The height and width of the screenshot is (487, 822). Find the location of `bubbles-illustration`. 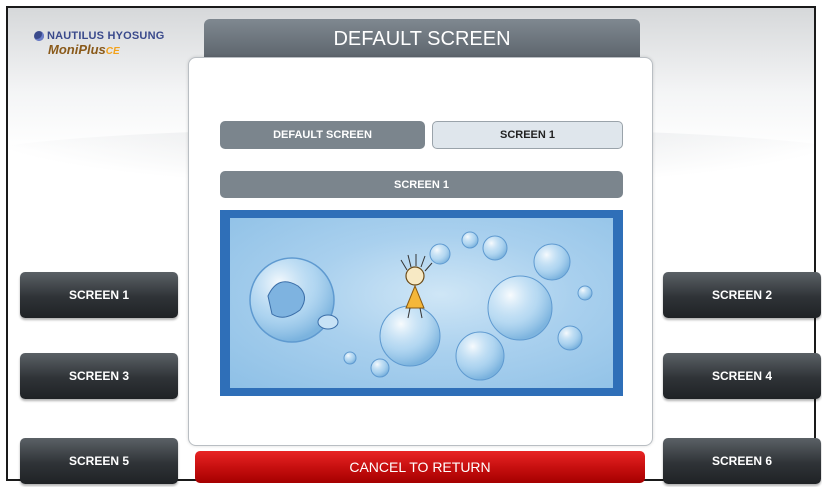

bubbles-illustration is located at coordinates (421, 306).